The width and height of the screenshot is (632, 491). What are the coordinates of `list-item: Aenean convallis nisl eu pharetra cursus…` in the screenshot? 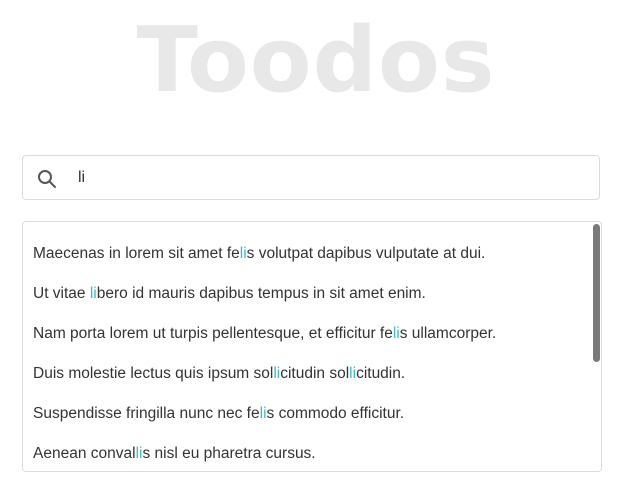 It's located at (174, 454).